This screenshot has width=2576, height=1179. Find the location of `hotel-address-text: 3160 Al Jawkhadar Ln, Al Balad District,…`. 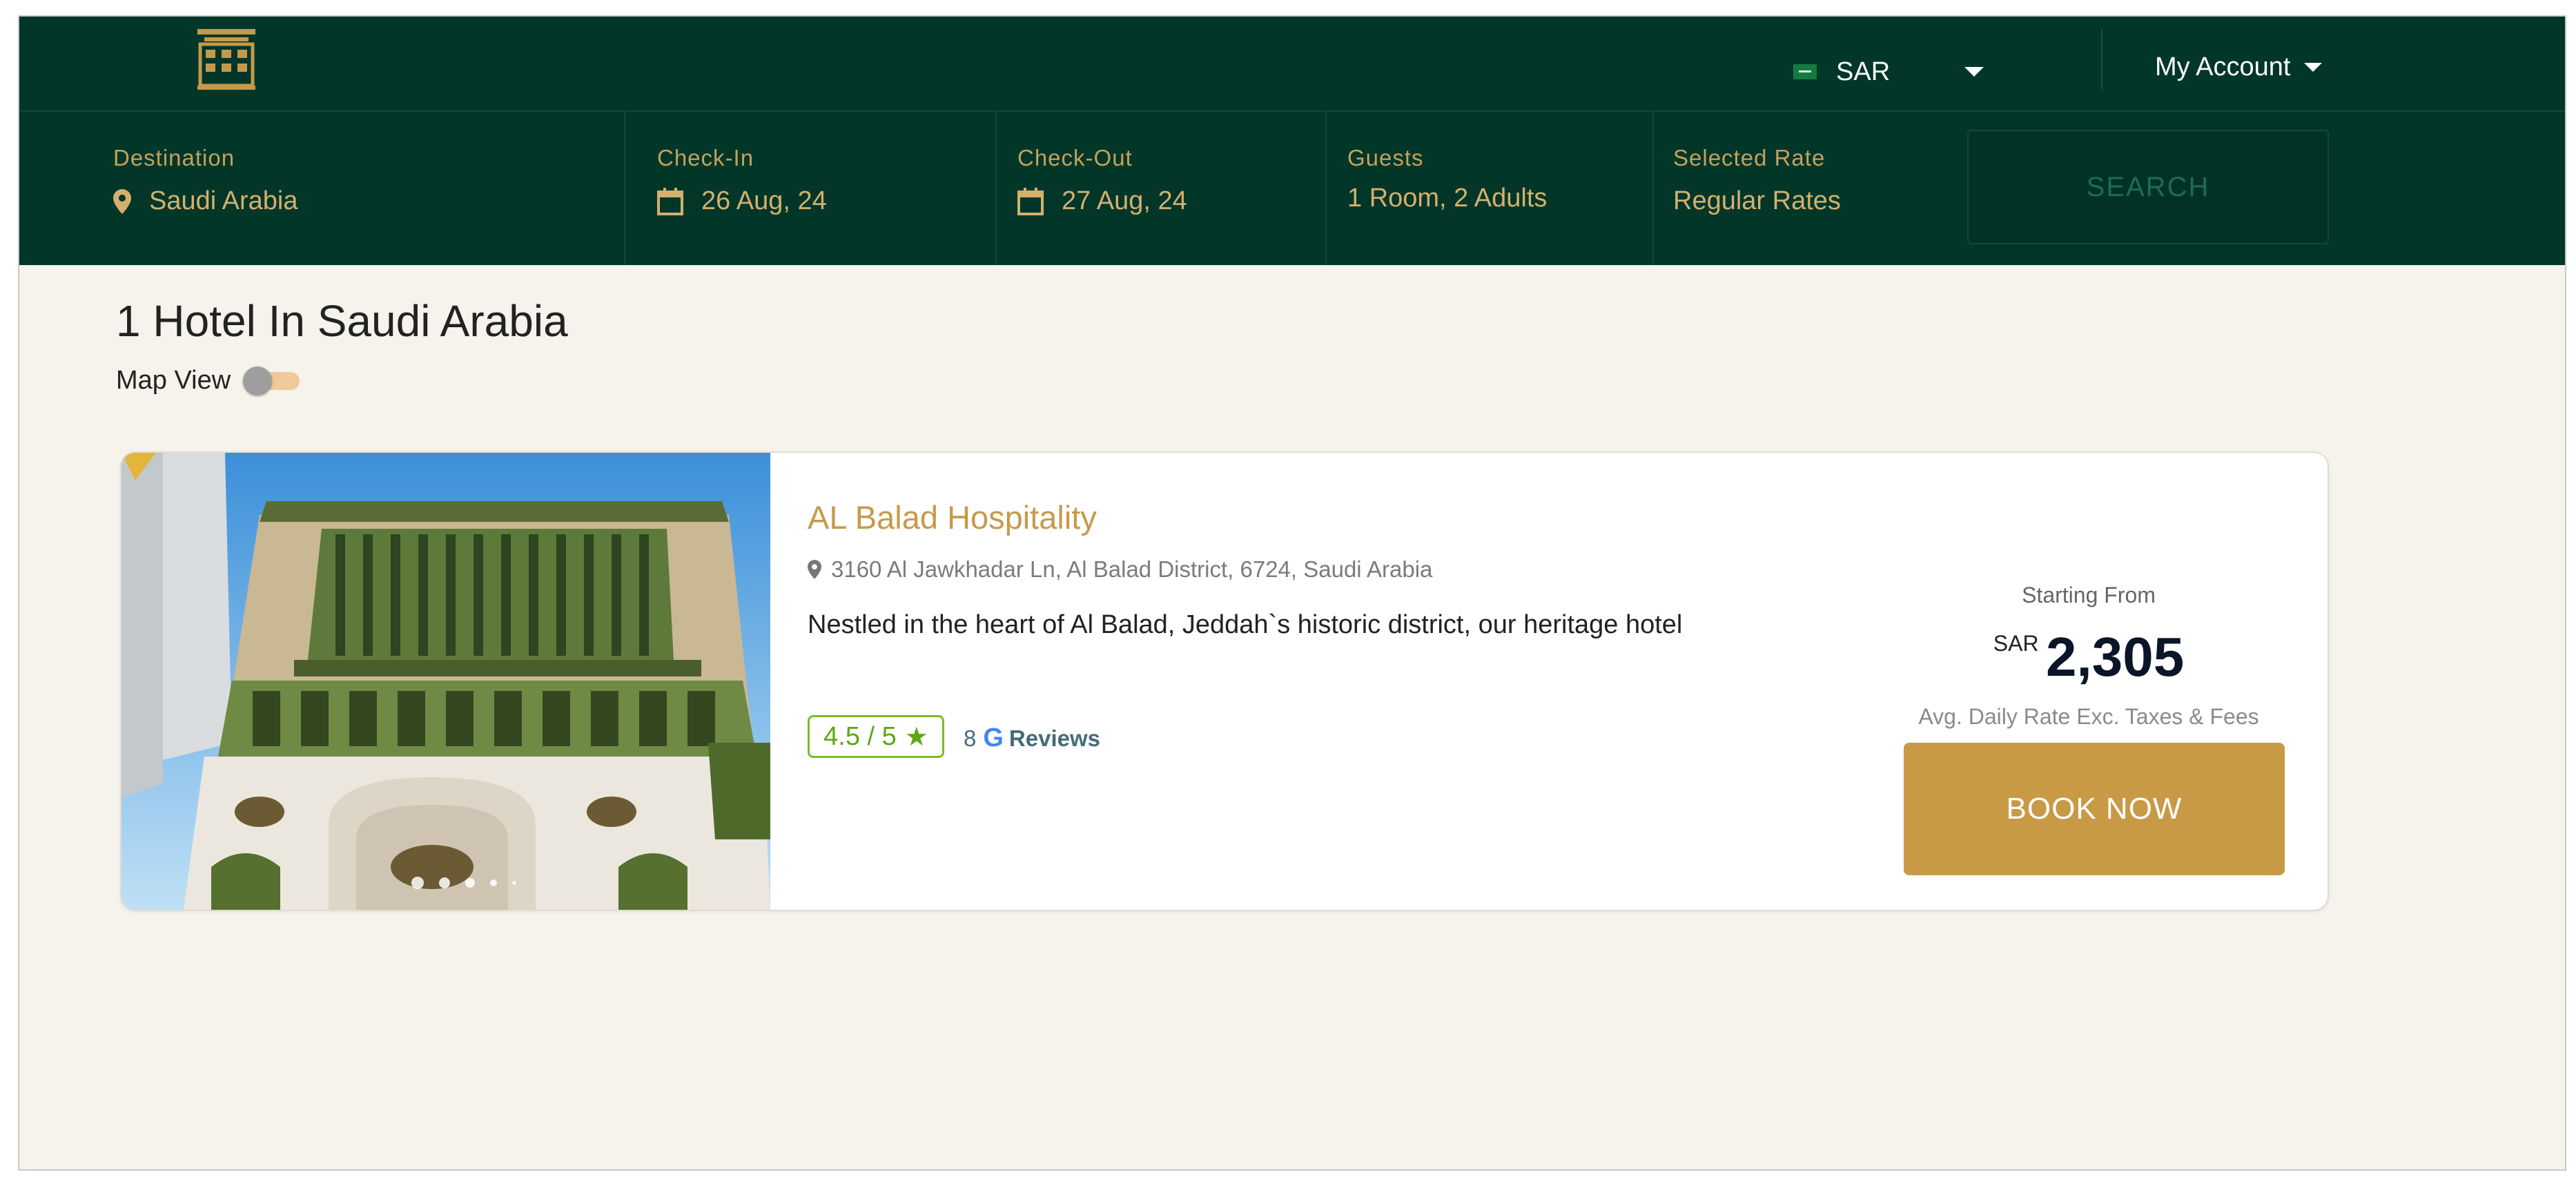

hotel-address-text: 3160 Al Jawkhadar Ln, Al Balad District,… is located at coordinates (1132, 569).